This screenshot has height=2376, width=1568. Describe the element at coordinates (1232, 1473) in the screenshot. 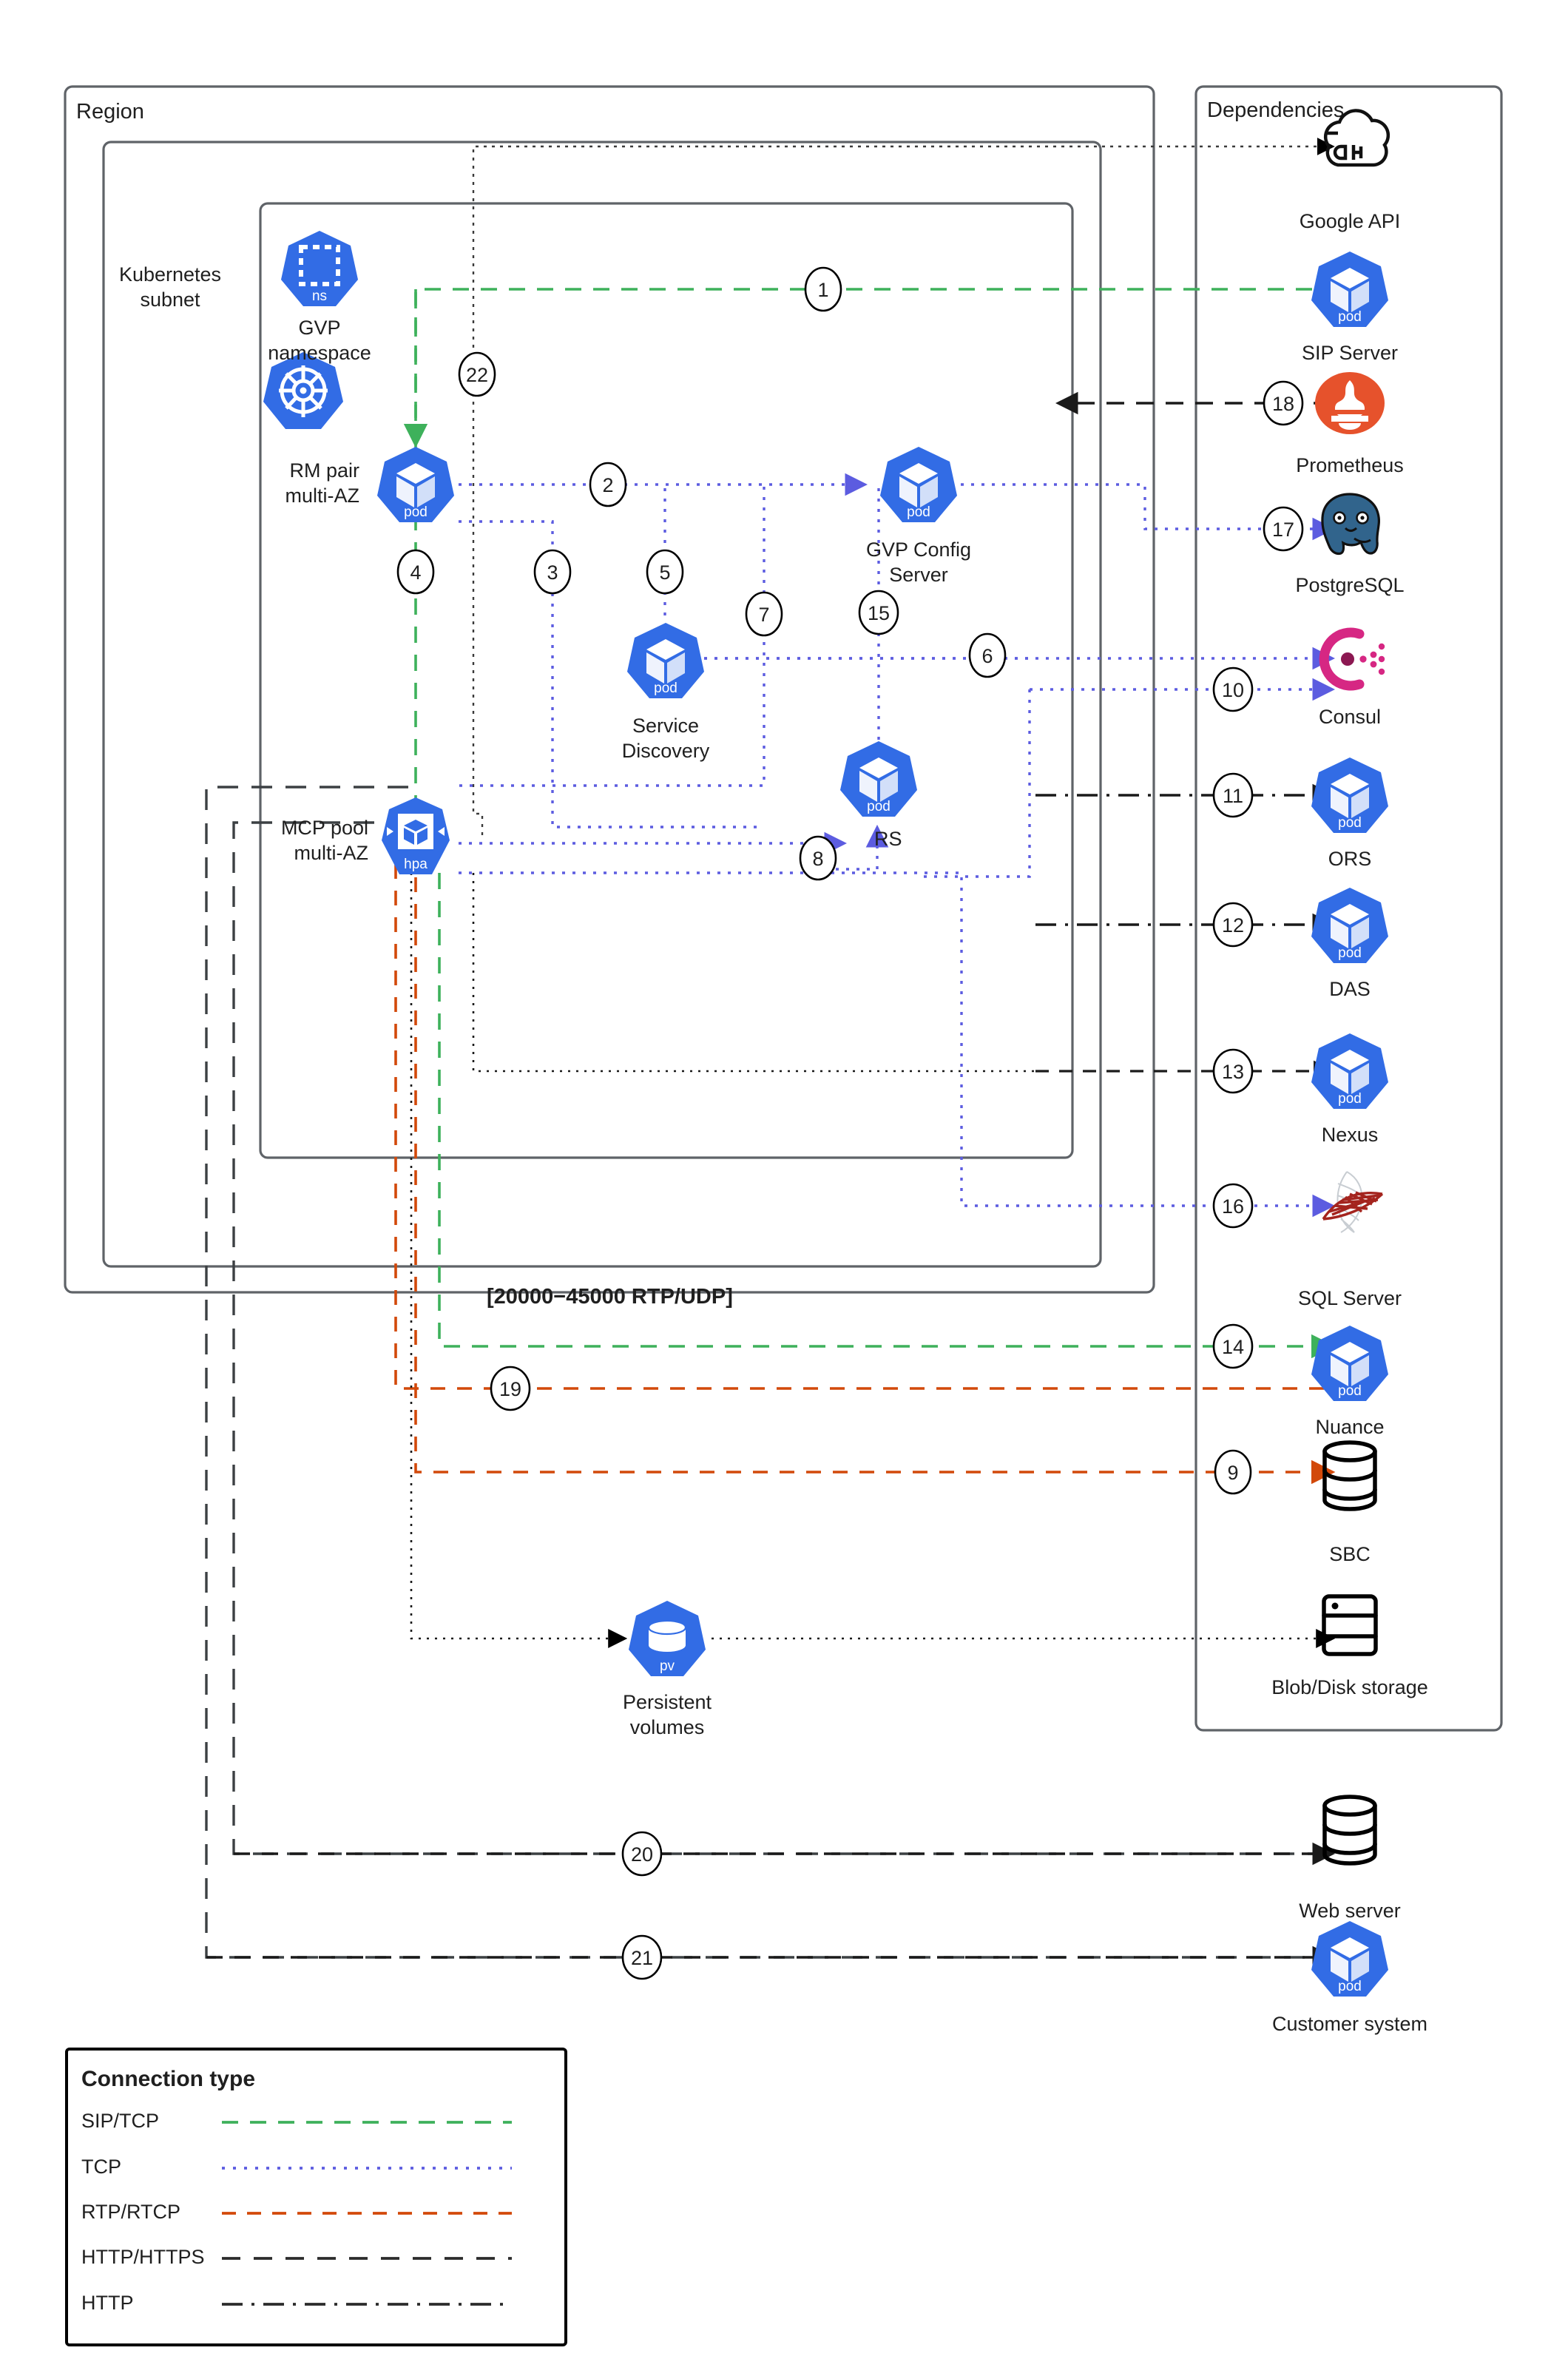

I see `svg-text: 9` at that location.